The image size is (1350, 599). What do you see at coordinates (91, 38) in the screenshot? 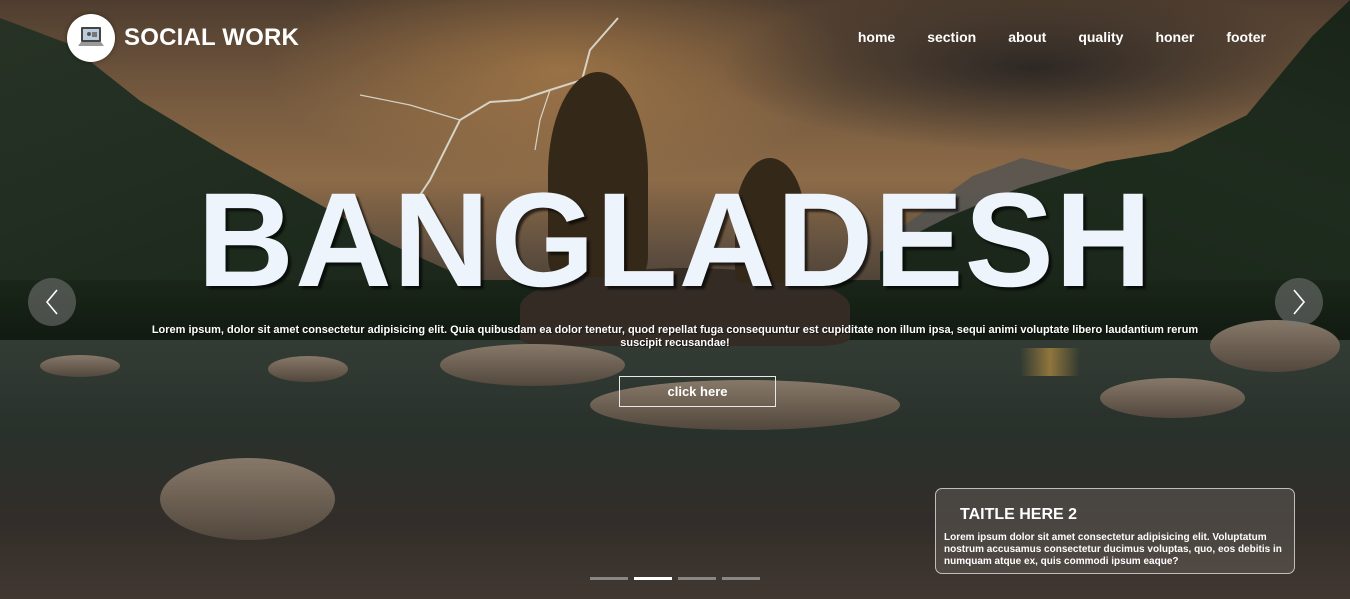
I see `laptop-icon` at bounding box center [91, 38].